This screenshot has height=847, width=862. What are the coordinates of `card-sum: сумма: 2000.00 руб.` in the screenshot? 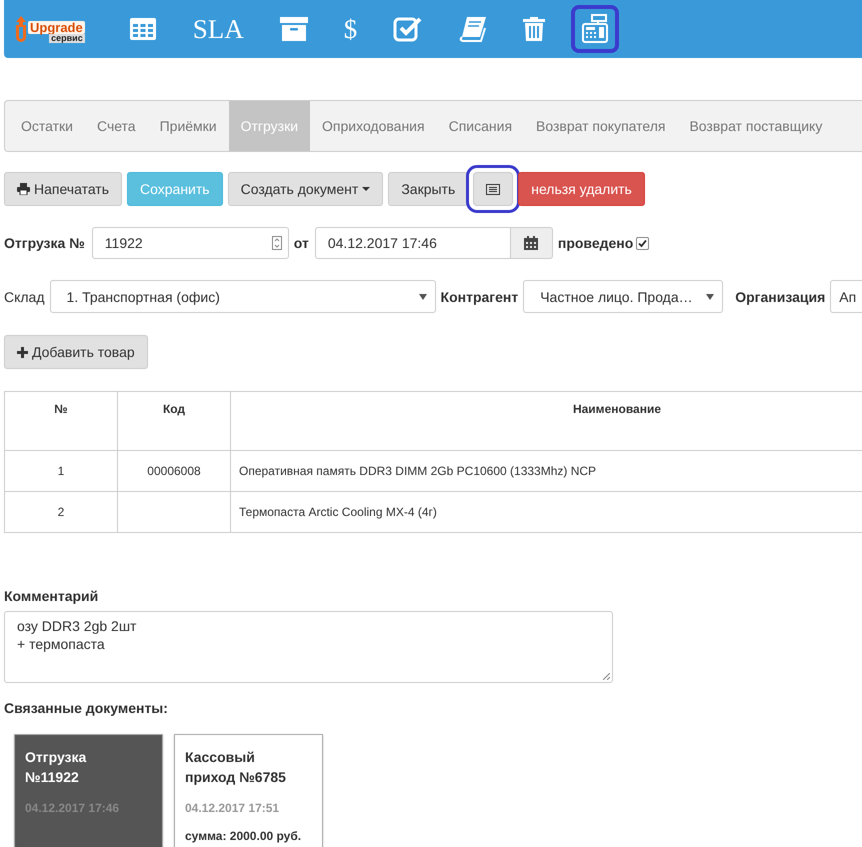 It's located at (243, 836).